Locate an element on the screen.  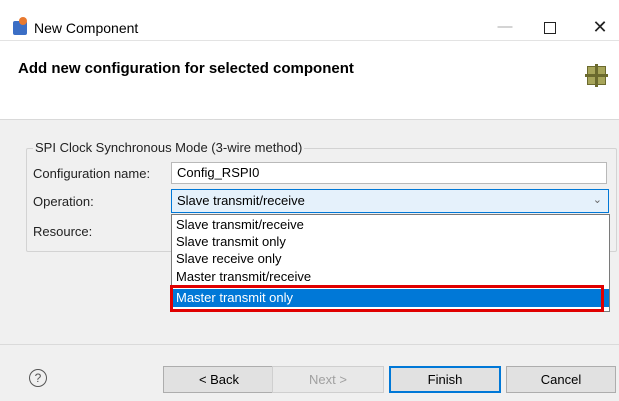
dropdown-option: Slave transmit/receive is located at coordinates (390, 225).